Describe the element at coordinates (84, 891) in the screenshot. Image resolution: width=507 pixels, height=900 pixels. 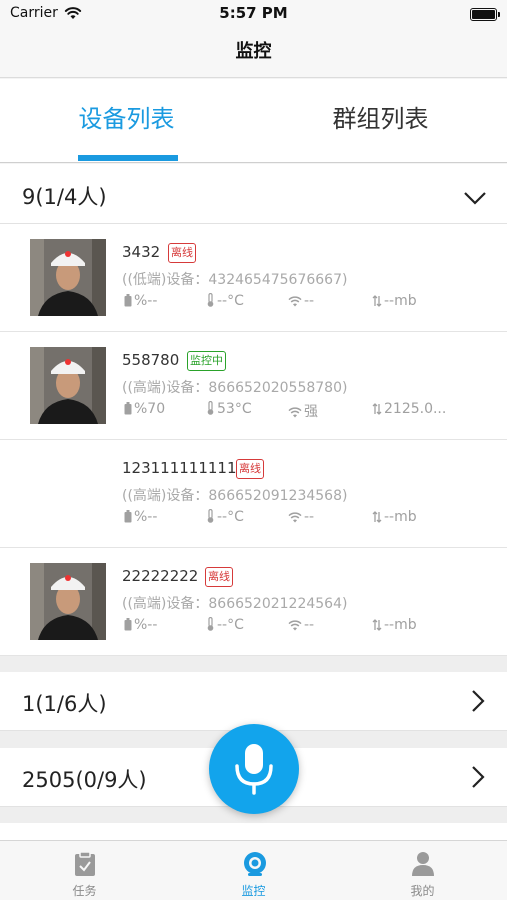
I see `tab-bar-label: 任务` at that location.